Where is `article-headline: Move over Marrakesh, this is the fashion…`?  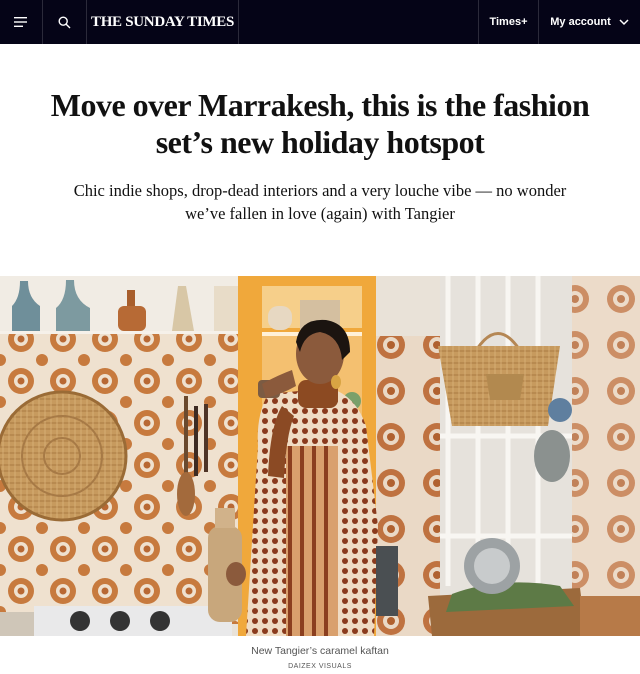
article-headline: Move over Marrakesh, this is the fashion… is located at coordinates (320, 123).